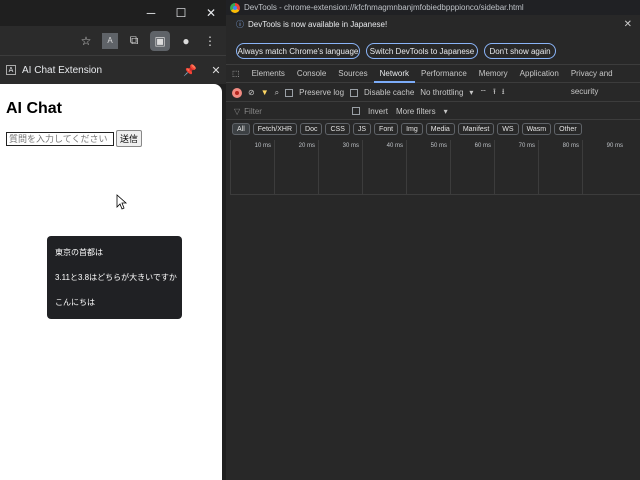 Image resolution: width=640 pixels, height=480 pixels. I want to click on record-icon, so click(237, 92).